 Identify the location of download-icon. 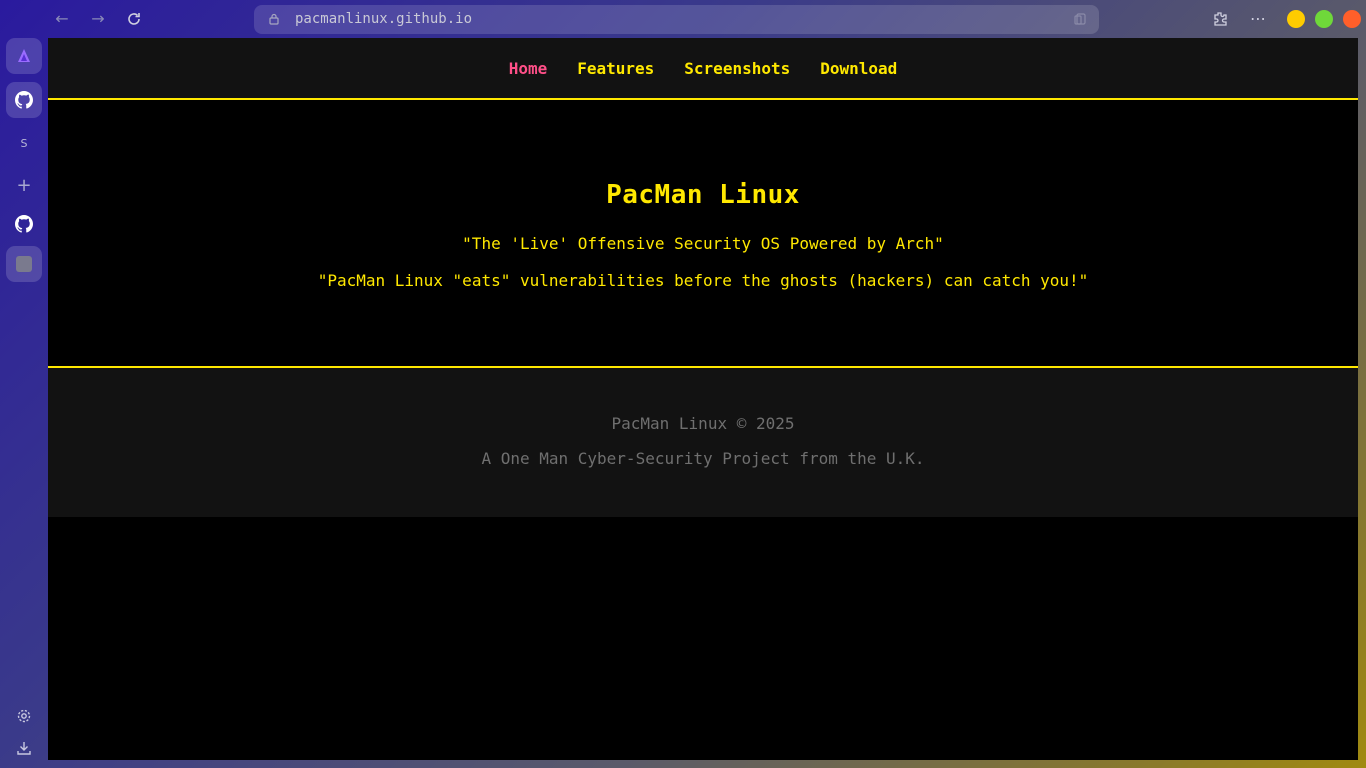
(24, 748).